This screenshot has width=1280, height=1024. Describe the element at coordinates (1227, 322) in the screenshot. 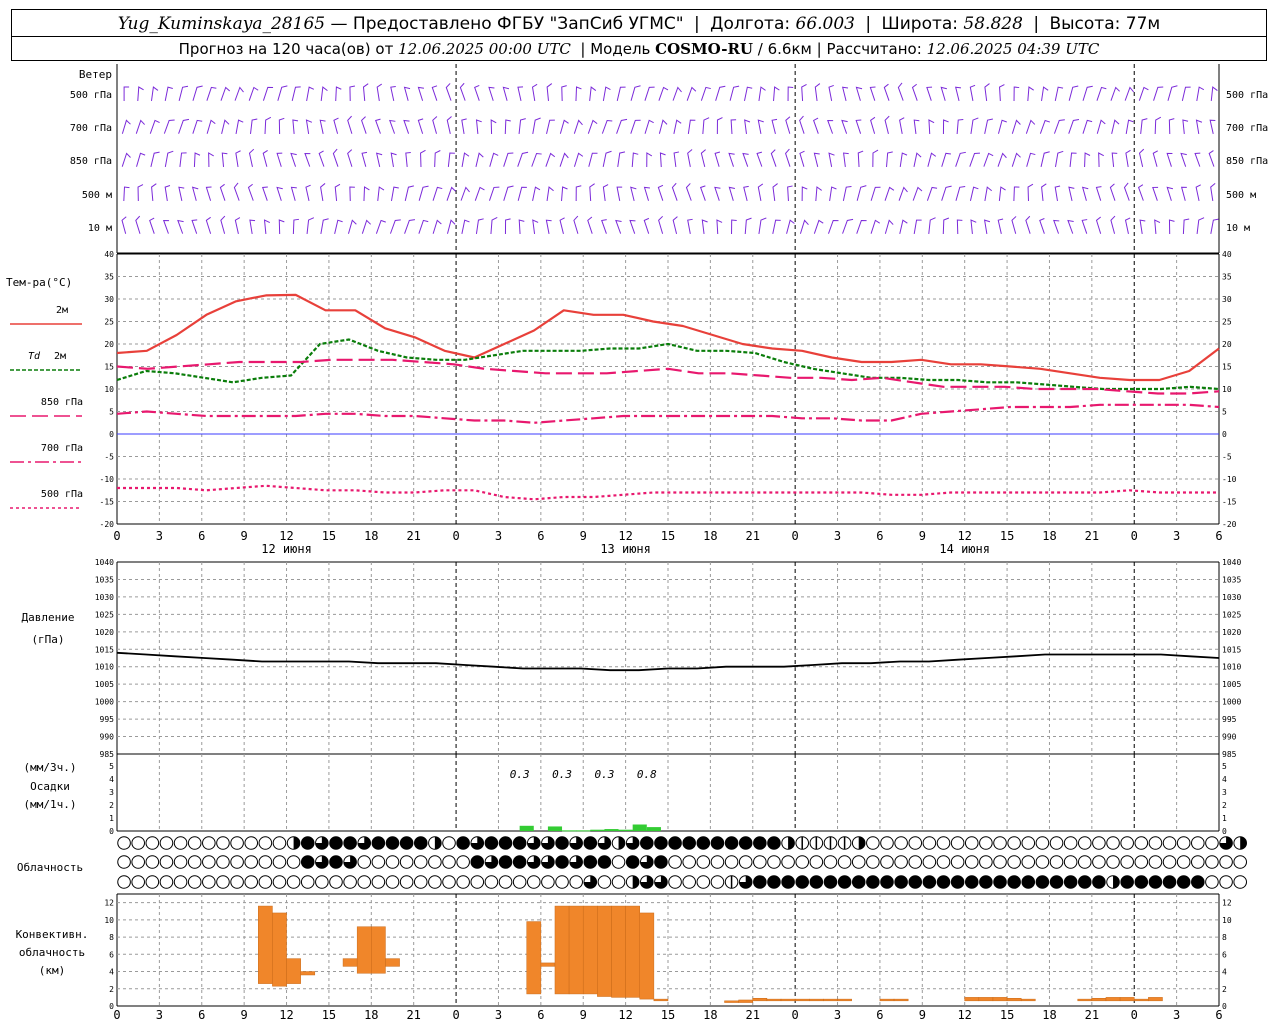

I see `temperature-tick-right: 25` at that location.